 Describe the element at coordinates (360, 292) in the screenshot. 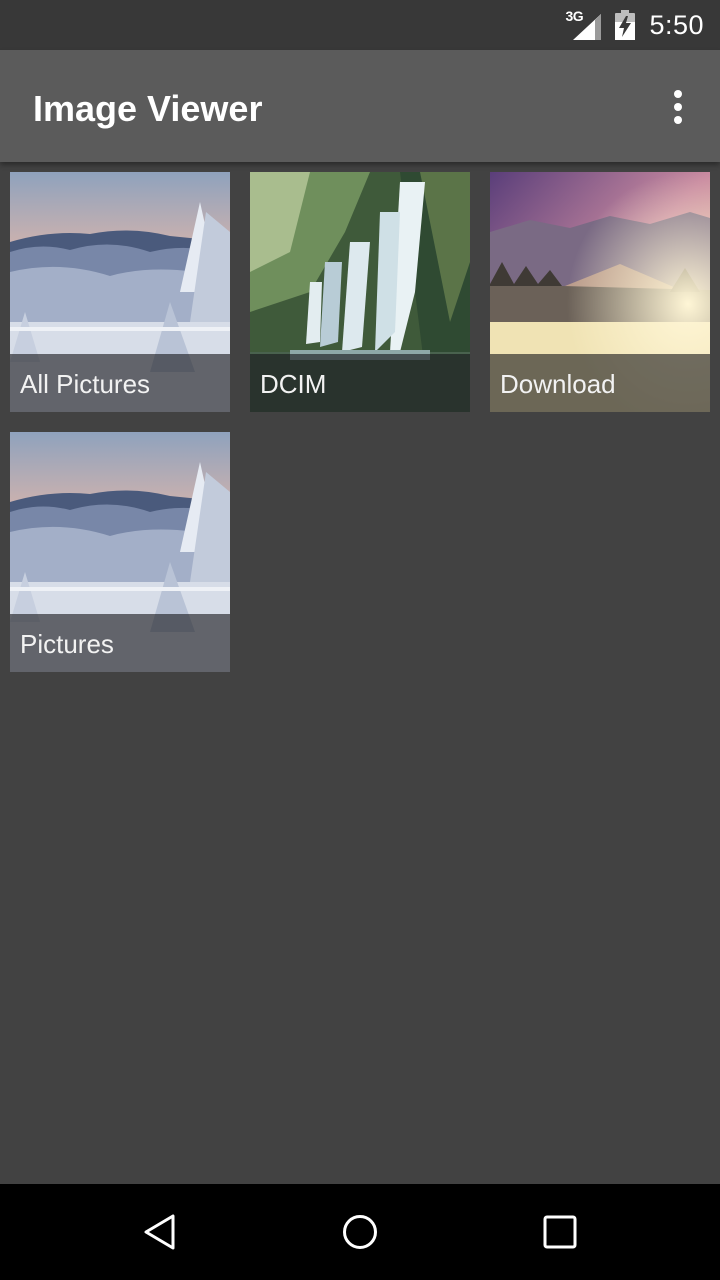

I see `album-tile-dcim: DCIM` at that location.